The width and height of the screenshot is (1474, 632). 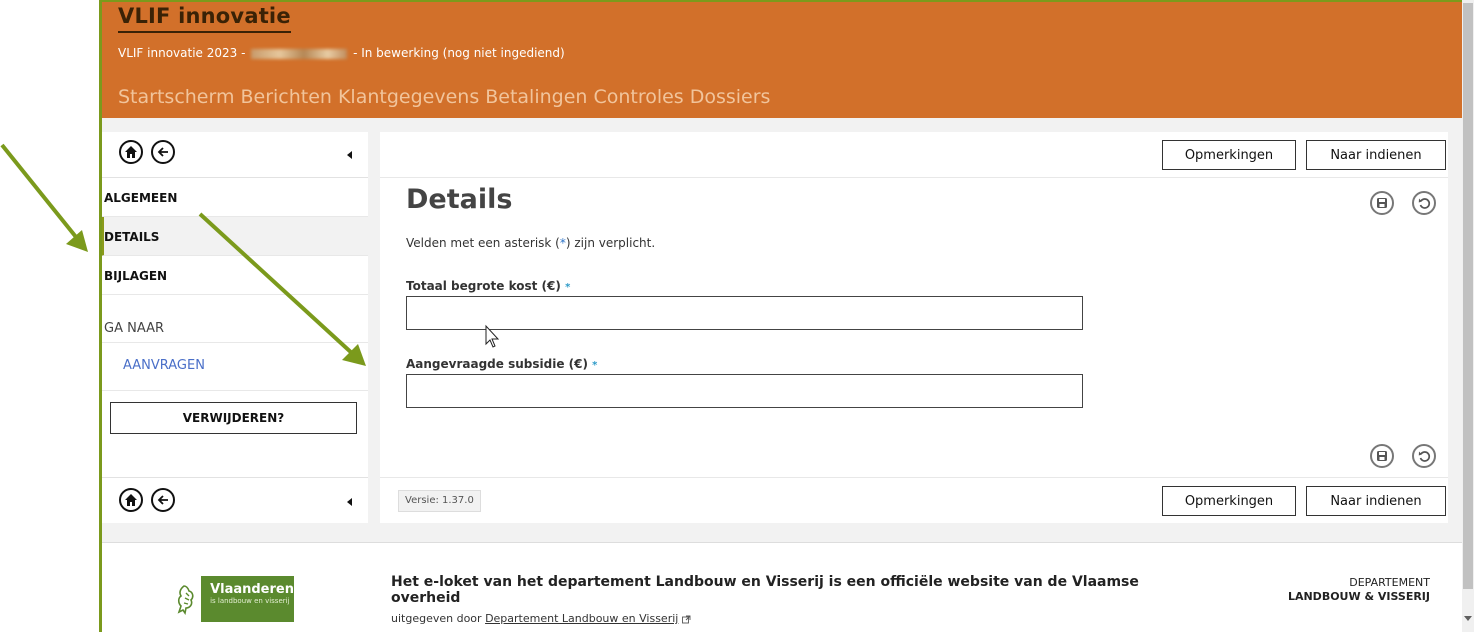 I want to click on annotation-overlay, so click(x=250, y=254).